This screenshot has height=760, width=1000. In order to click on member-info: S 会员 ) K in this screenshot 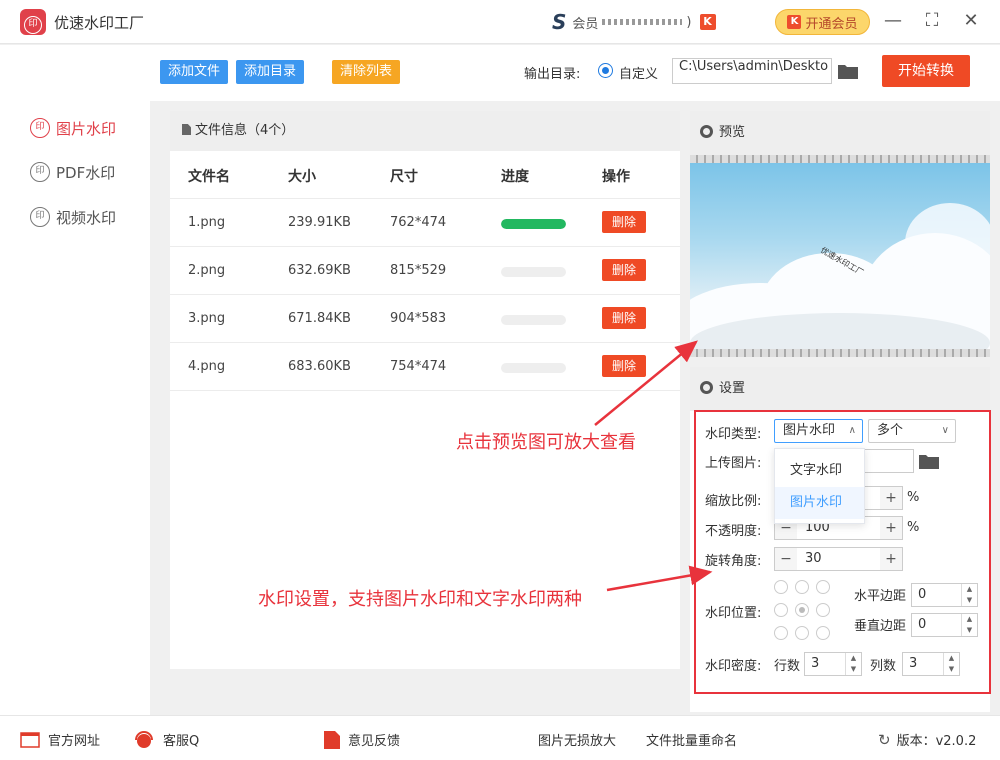, I will do `click(634, 22)`.